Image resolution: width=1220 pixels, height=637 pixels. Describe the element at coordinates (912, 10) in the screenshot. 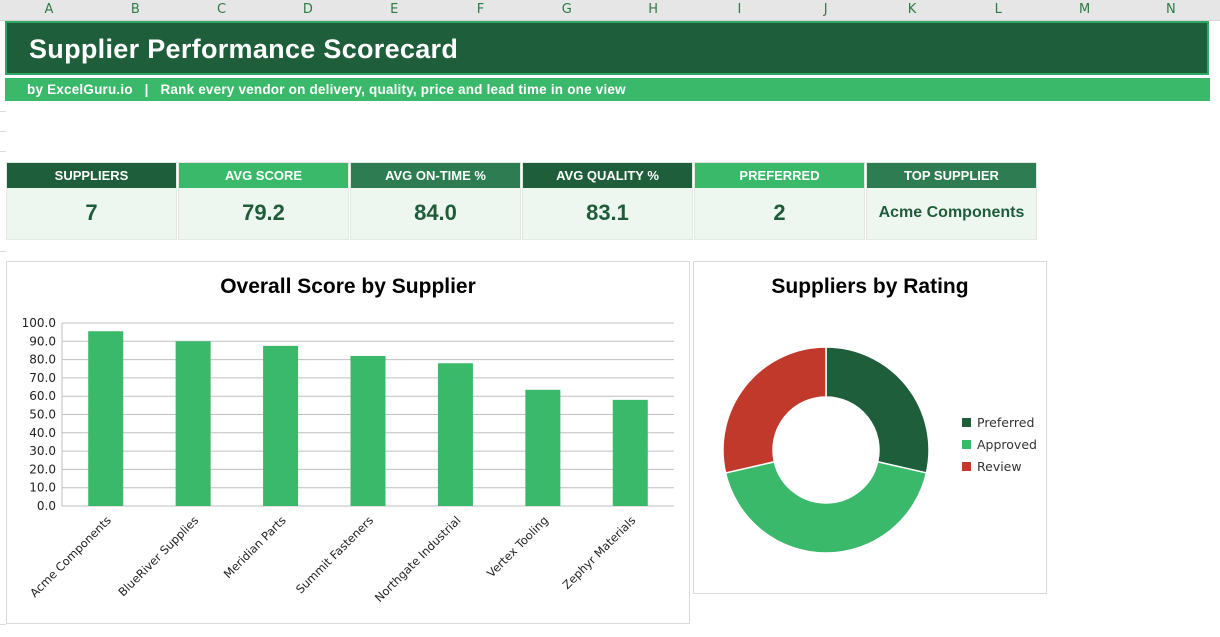

I see `column-header-k: K` at that location.